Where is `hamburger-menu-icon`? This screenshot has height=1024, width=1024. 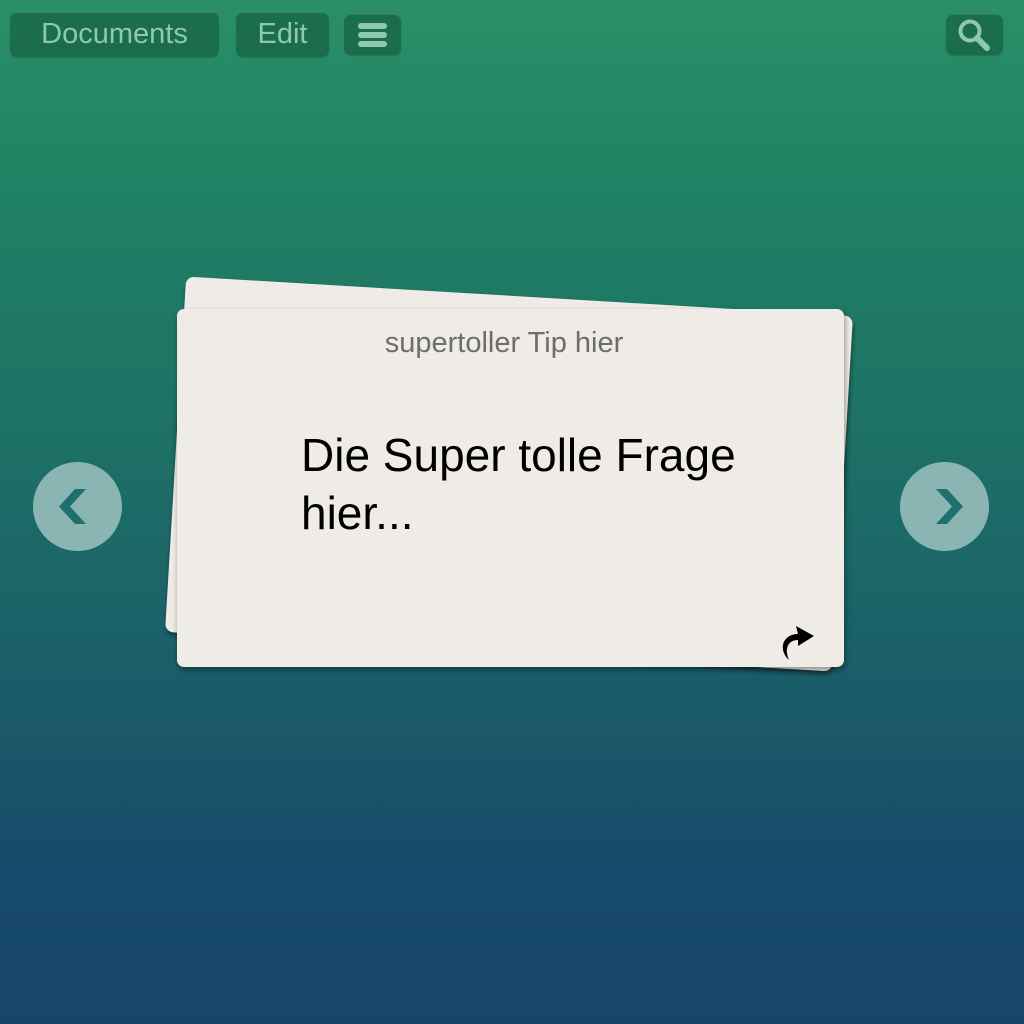
hamburger-menu-icon is located at coordinates (372, 36).